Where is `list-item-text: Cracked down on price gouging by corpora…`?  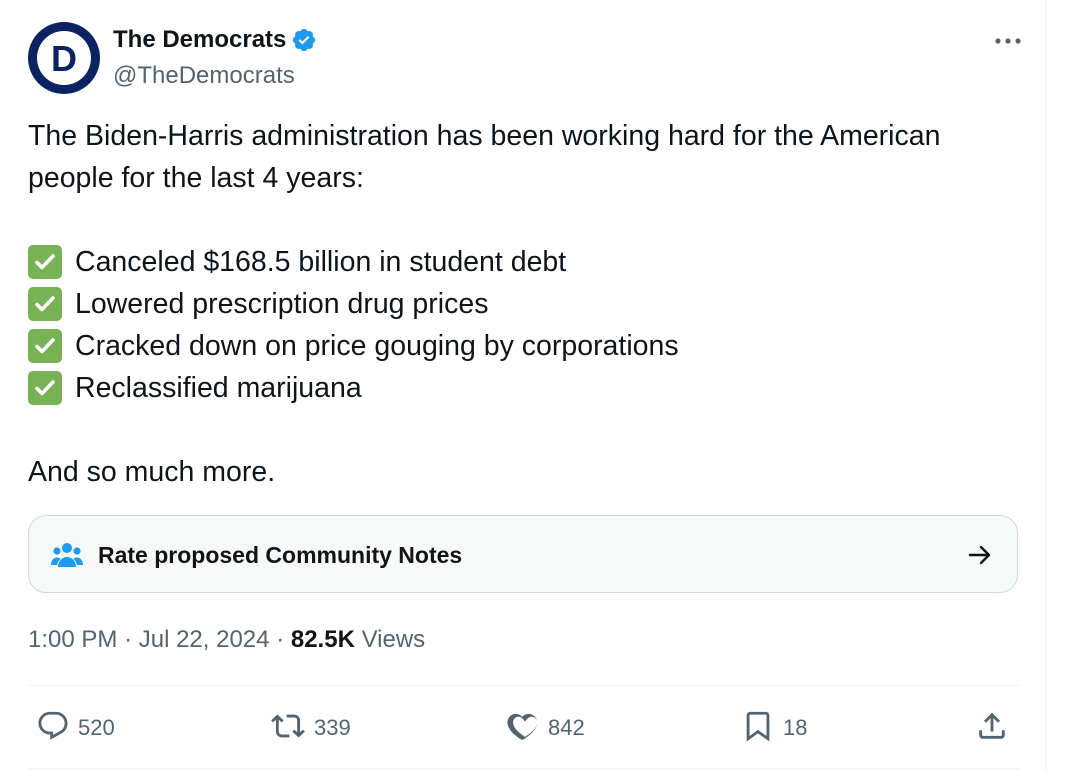 list-item-text: Cracked down on price gouging by corpora… is located at coordinates (377, 346).